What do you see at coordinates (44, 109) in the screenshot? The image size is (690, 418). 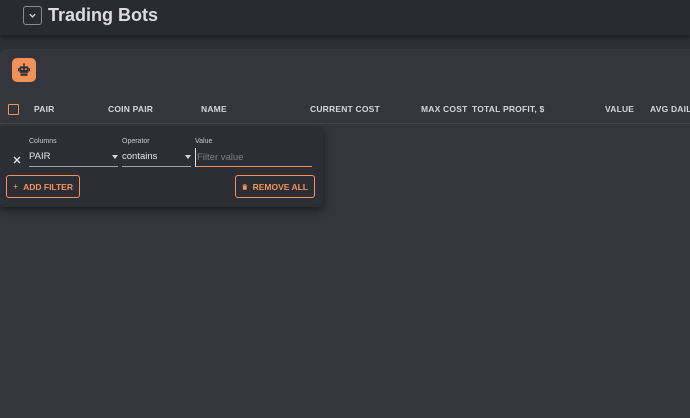 I see `column-header-pair: PAIR` at bounding box center [44, 109].